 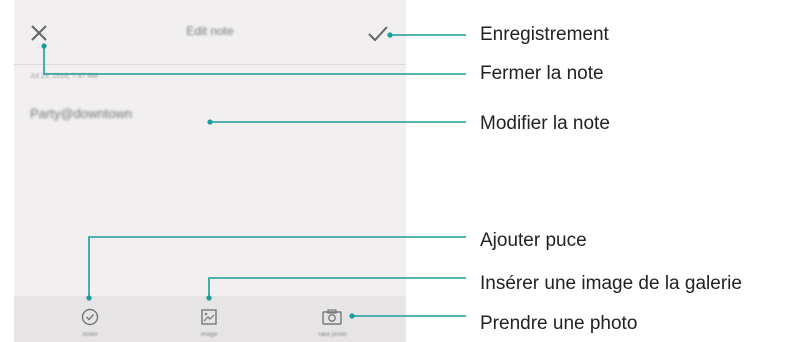 What do you see at coordinates (254, 60) in the screenshot?
I see `callout-line-close` at bounding box center [254, 60].